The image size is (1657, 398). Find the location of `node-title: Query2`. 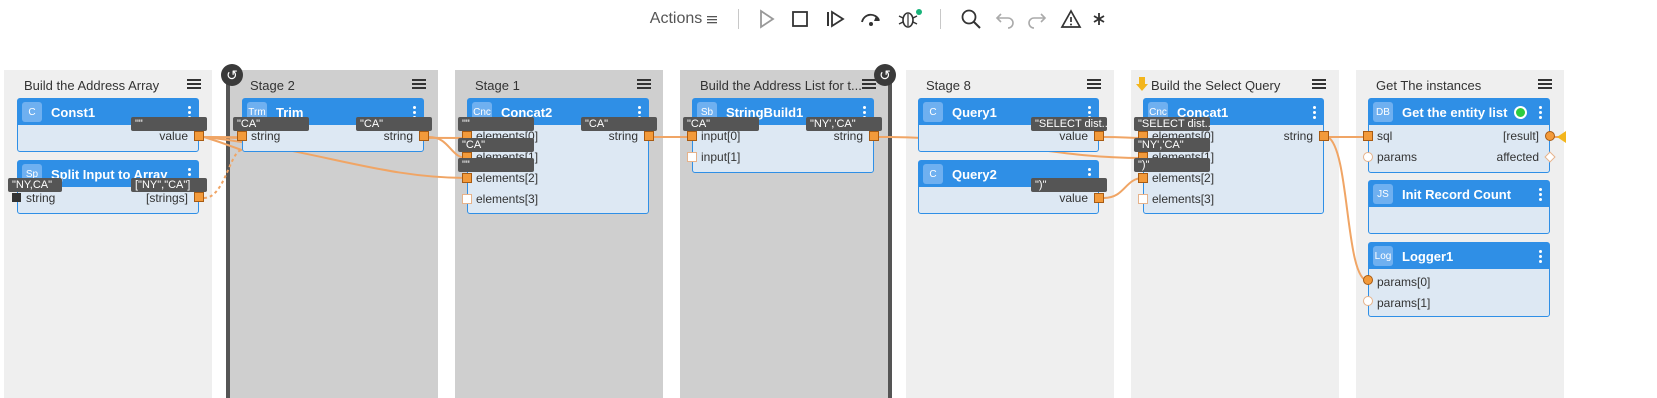

node-title: Query2 is located at coordinates (974, 174).